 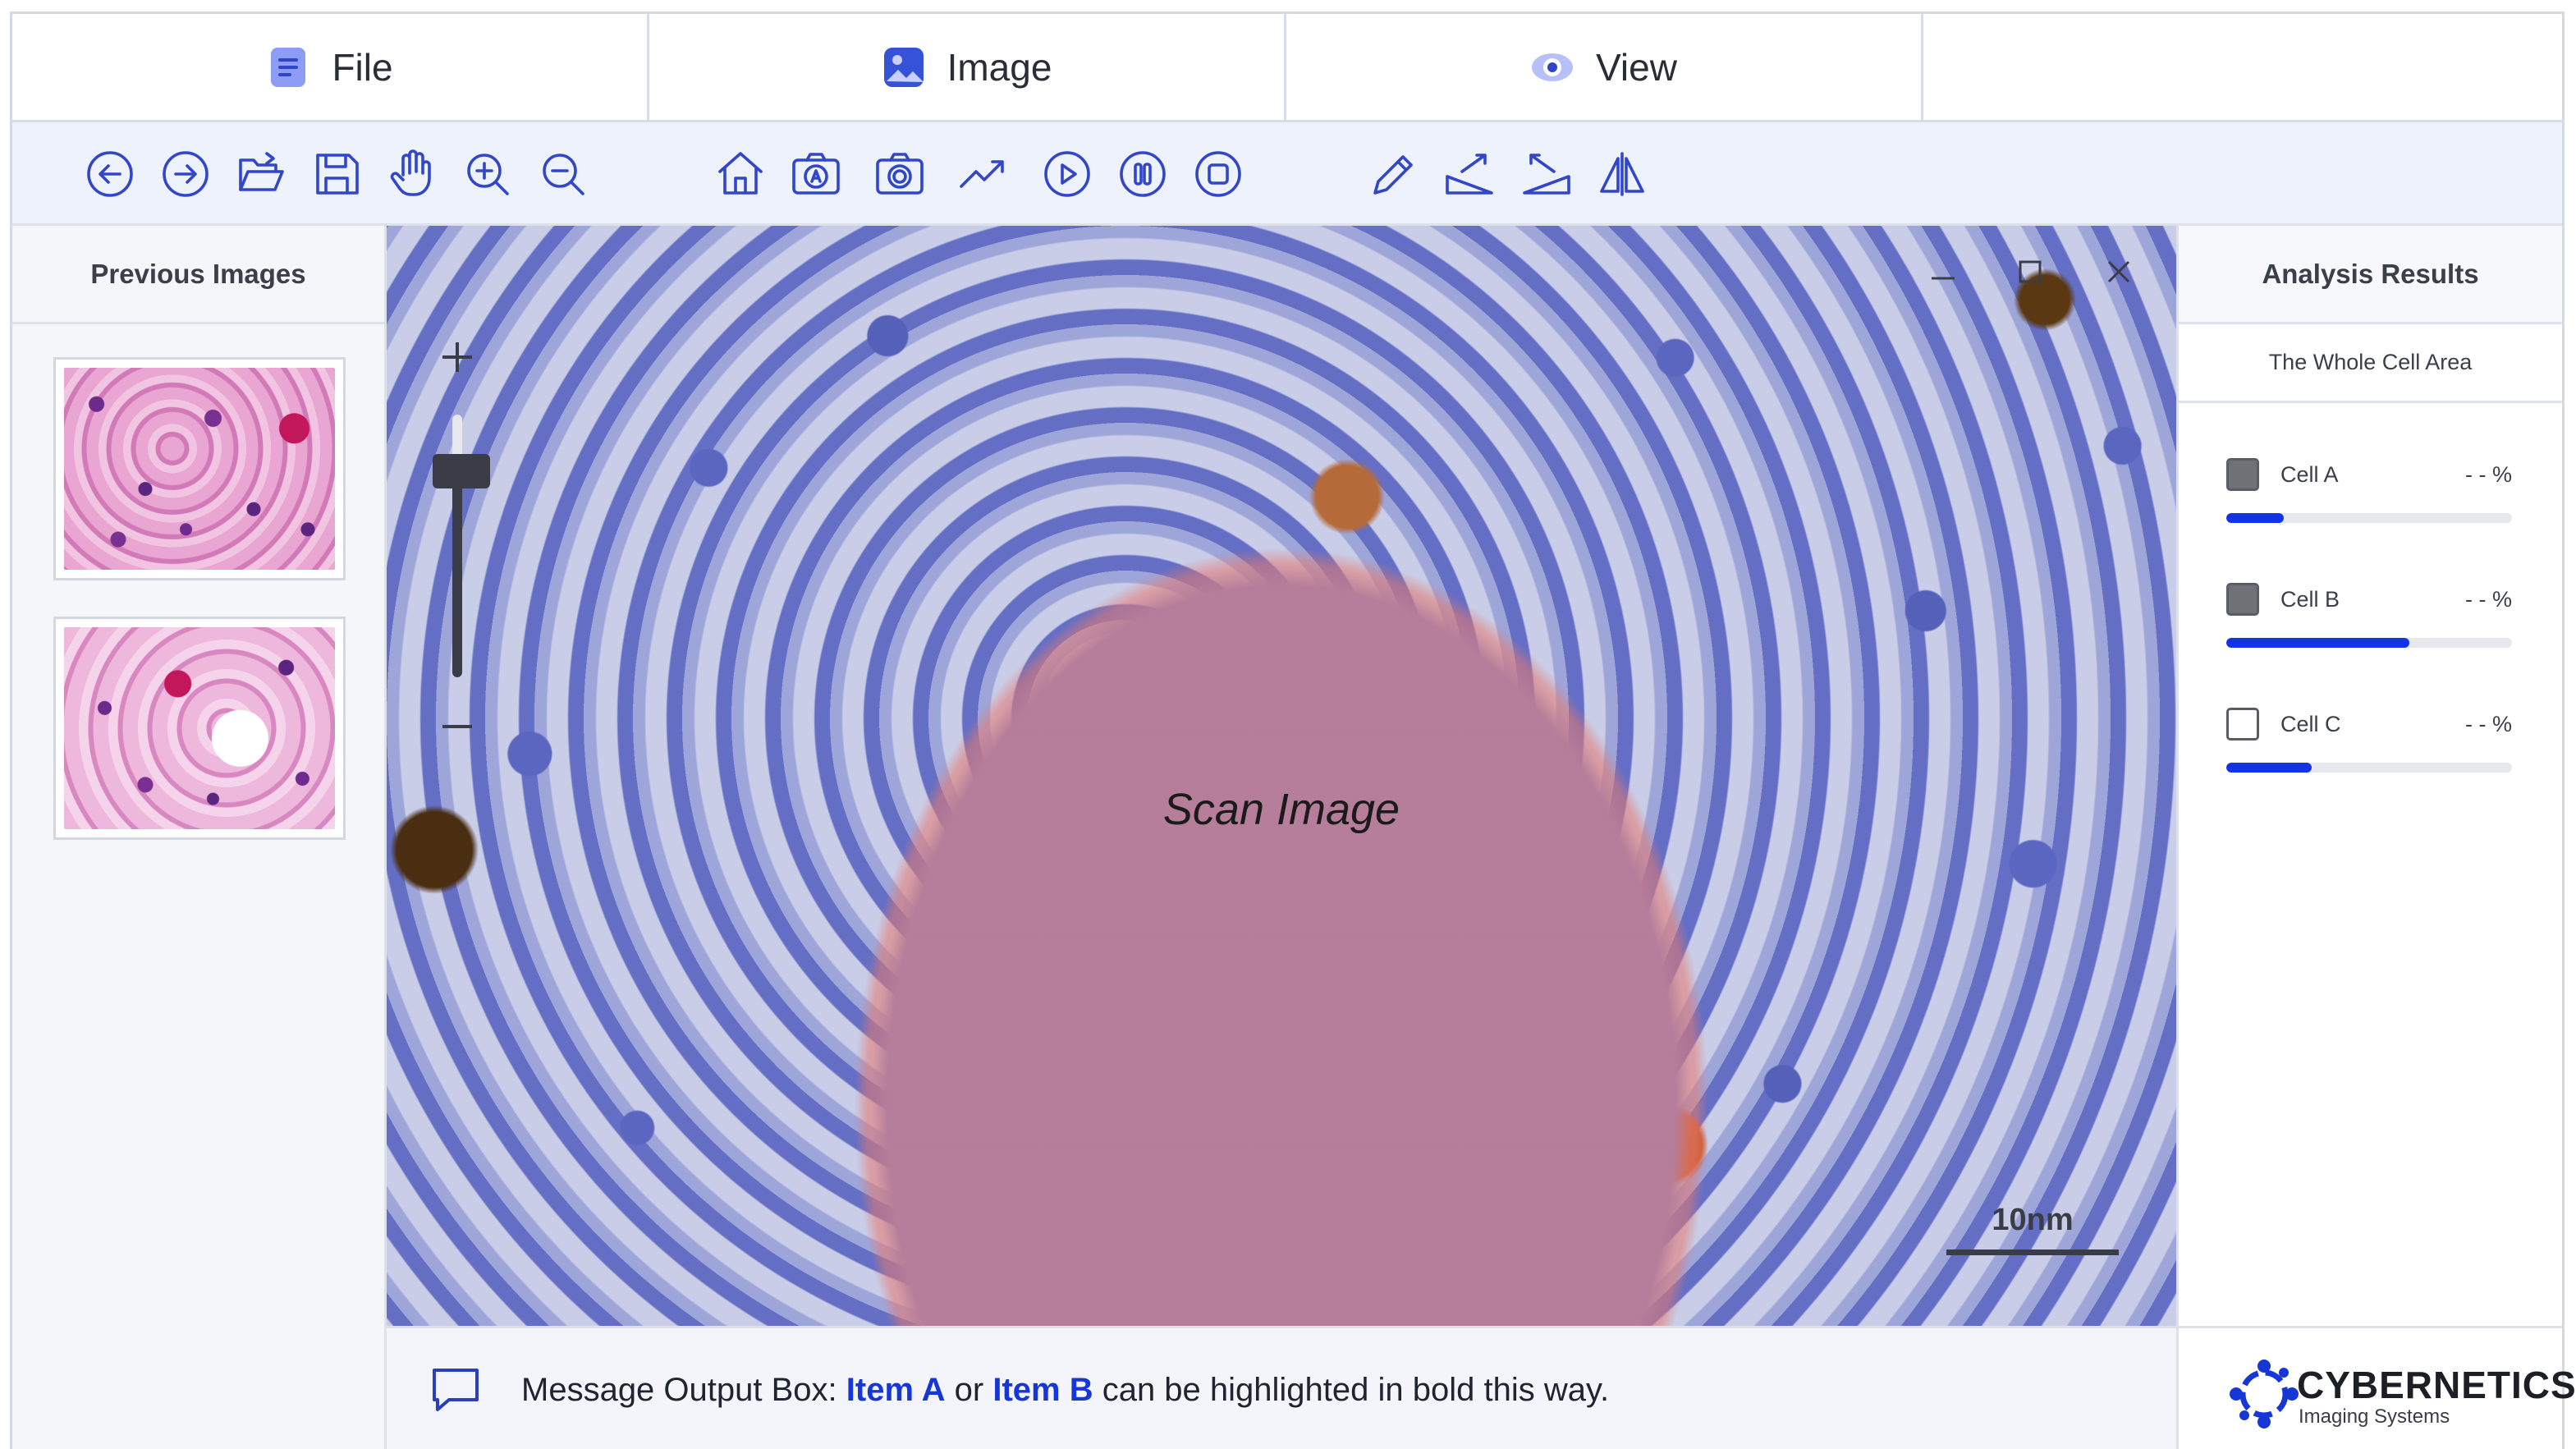 I want to click on maximize-icon, so click(x=2031, y=271).